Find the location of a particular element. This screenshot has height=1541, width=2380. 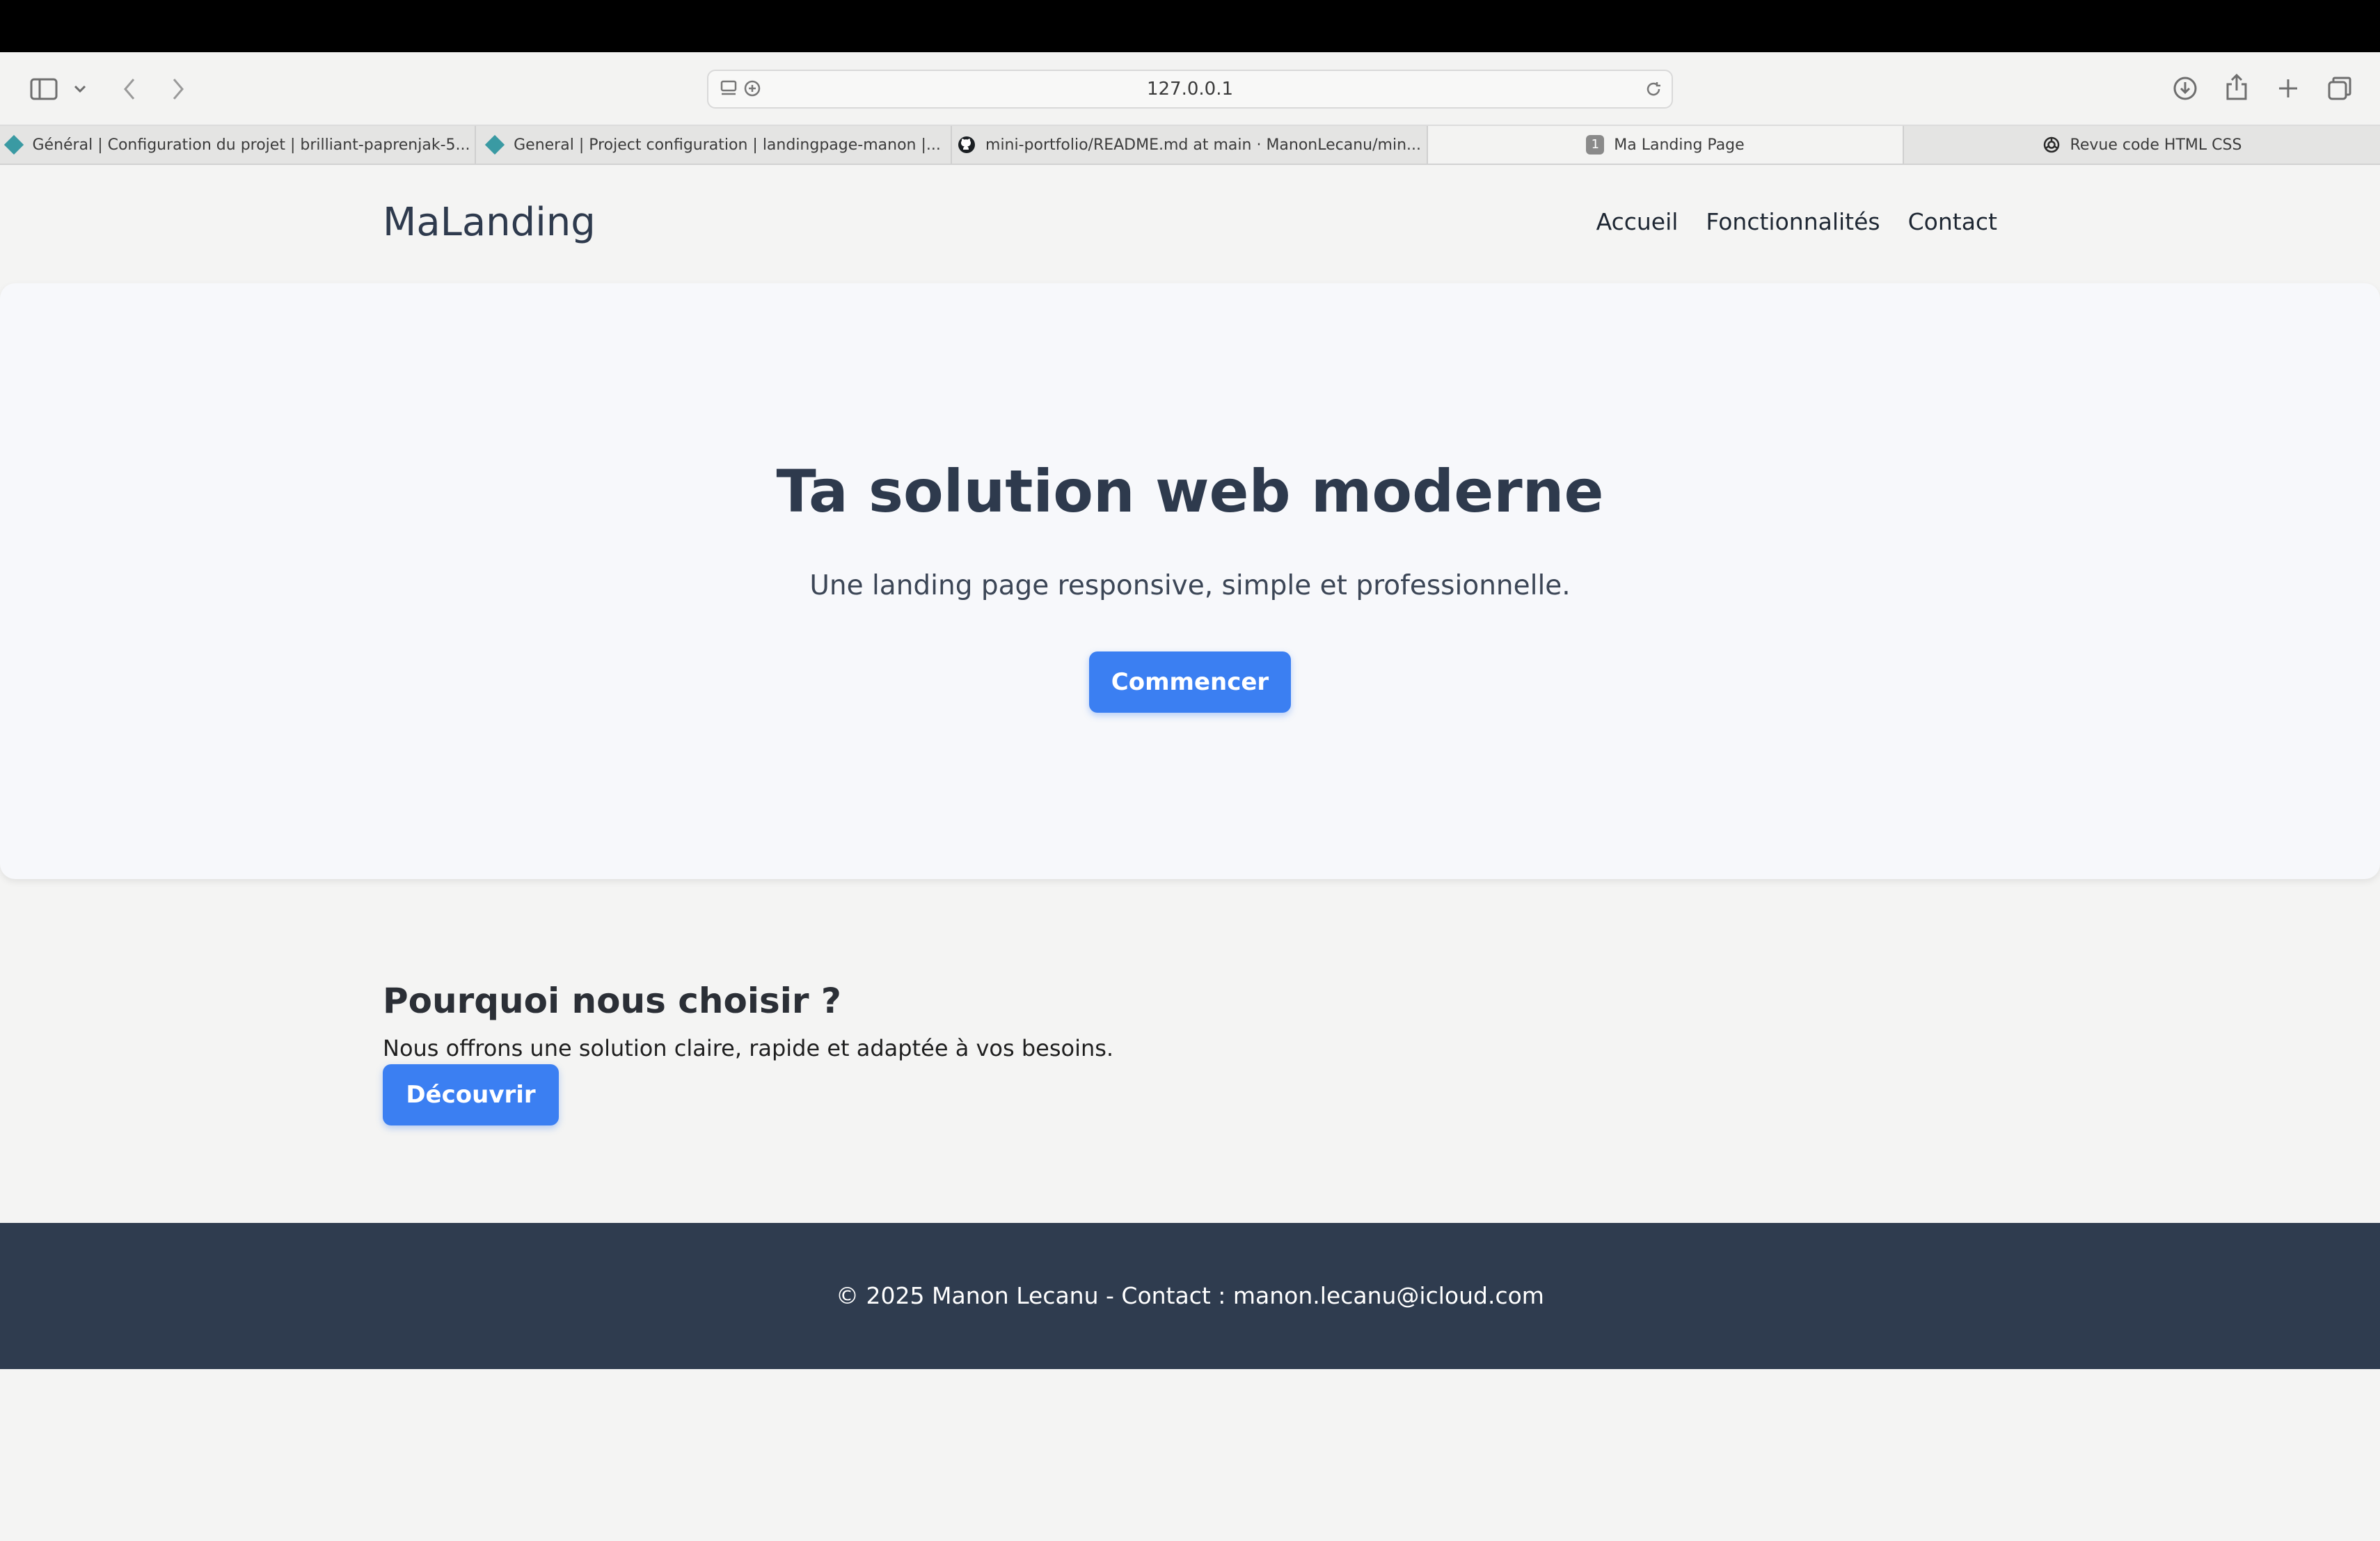

decouvrir-button: Découvrir is located at coordinates (471, 1094).